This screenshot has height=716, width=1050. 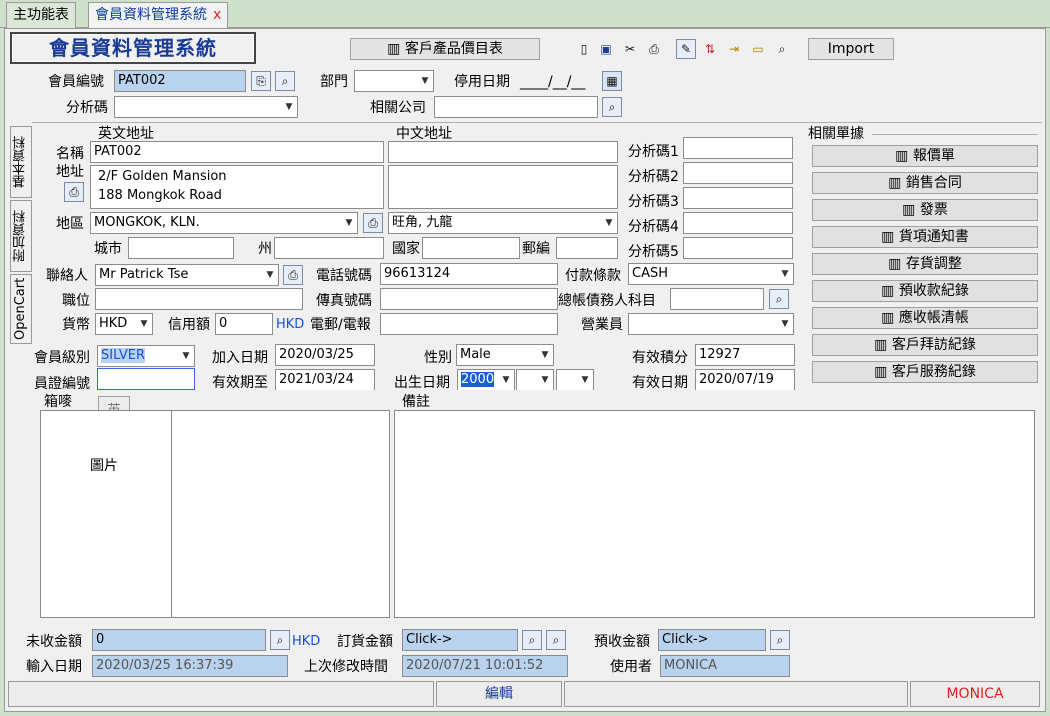 What do you see at coordinates (602, 325) in the screenshot?
I see `sales-label: 營業員` at bounding box center [602, 325].